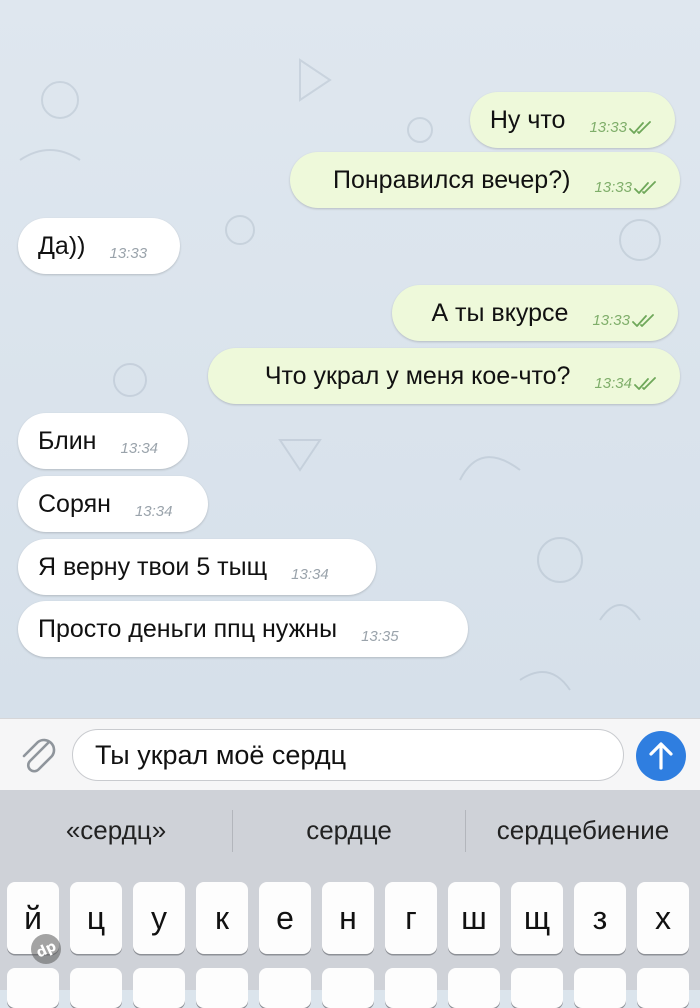 This screenshot has height=1008, width=700. I want to click on outgoing-message: А ты вкурсе 13:33, so click(535, 313).